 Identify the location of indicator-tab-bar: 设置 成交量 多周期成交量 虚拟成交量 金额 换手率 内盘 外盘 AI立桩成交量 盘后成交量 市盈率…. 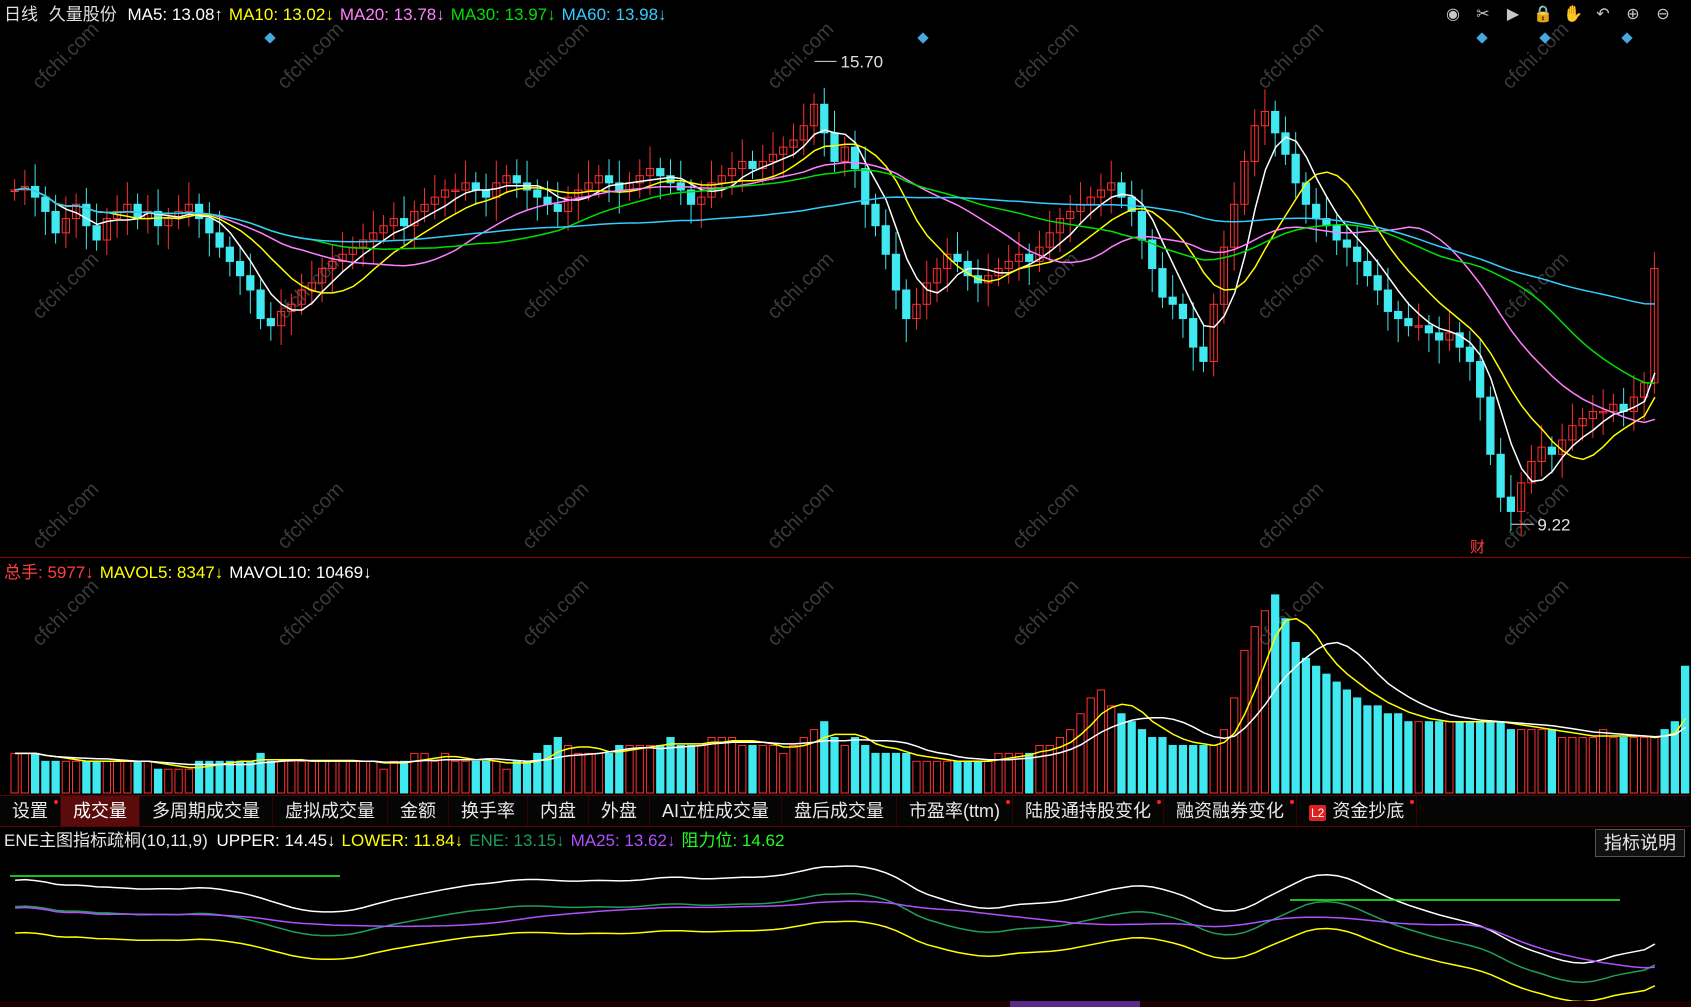
(845, 811).